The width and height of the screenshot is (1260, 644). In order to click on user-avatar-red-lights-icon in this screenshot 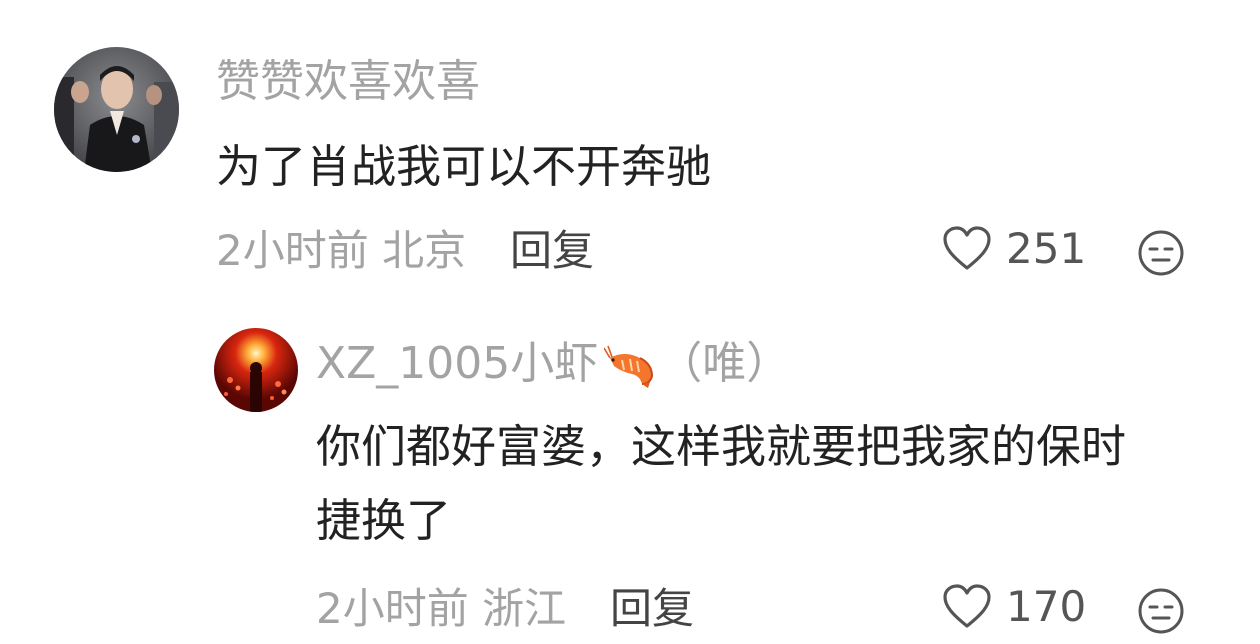, I will do `click(256, 370)`.